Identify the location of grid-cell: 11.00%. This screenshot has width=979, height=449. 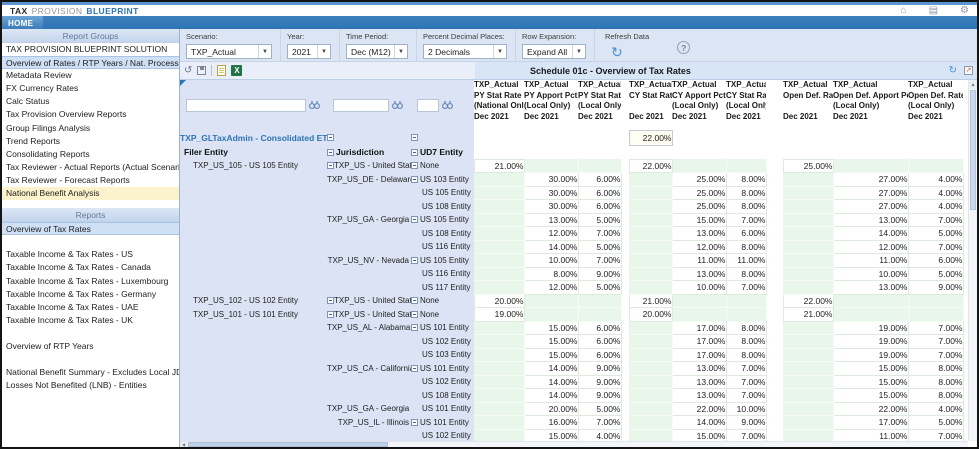
(699, 260).